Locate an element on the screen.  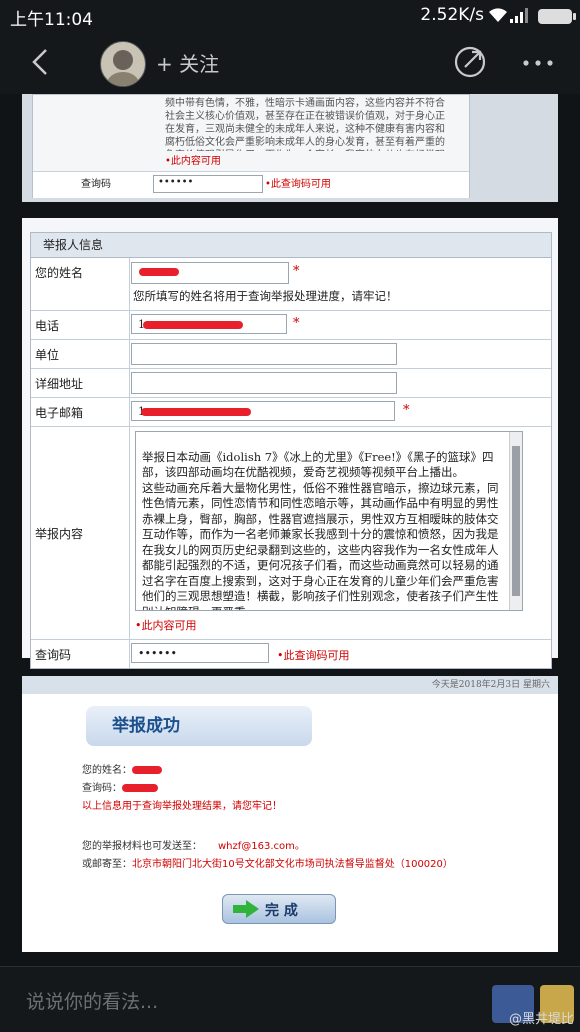
phone-row: 电话 1 * is located at coordinates (291, 325).